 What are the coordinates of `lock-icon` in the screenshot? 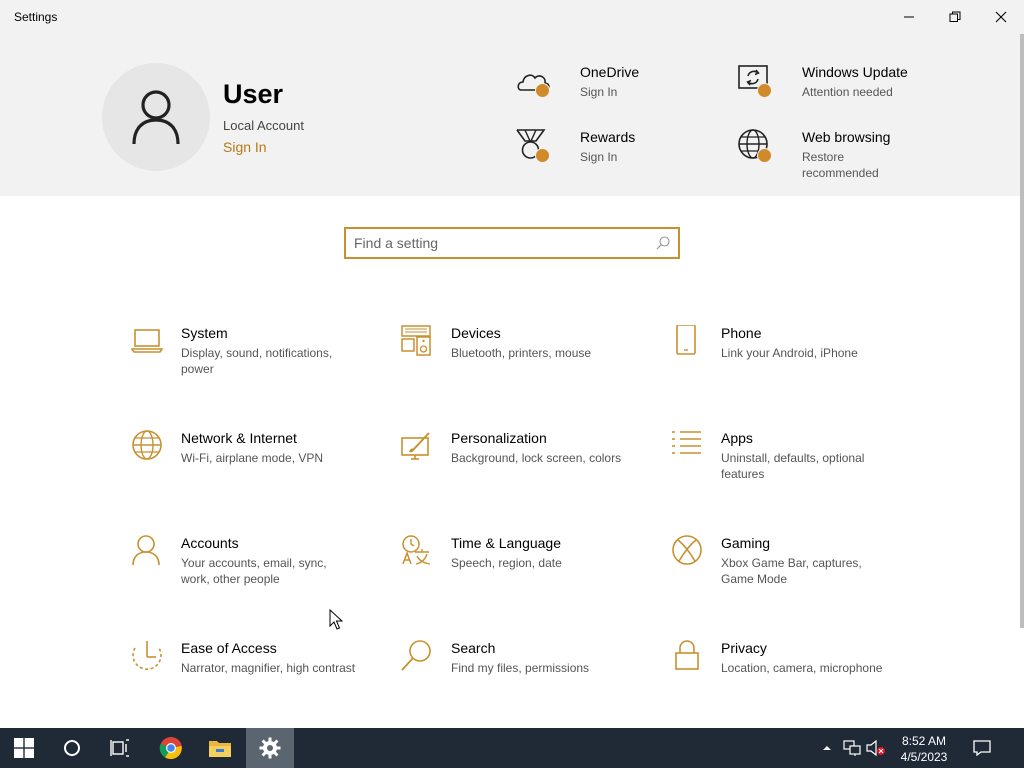 It's located at (687, 655).